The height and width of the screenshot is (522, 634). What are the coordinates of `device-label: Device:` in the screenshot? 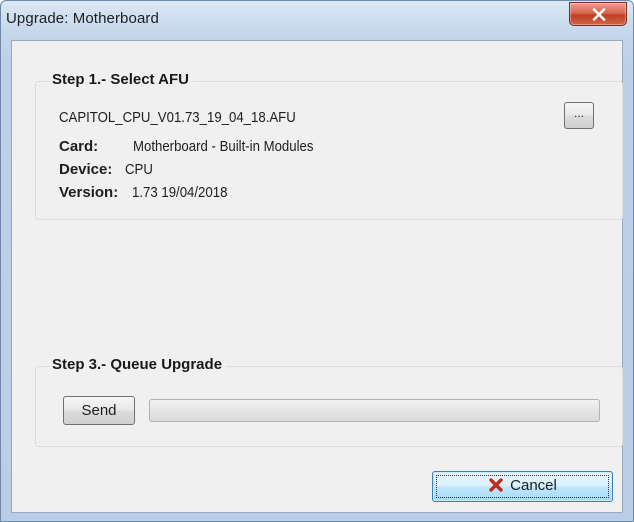 It's located at (86, 169).